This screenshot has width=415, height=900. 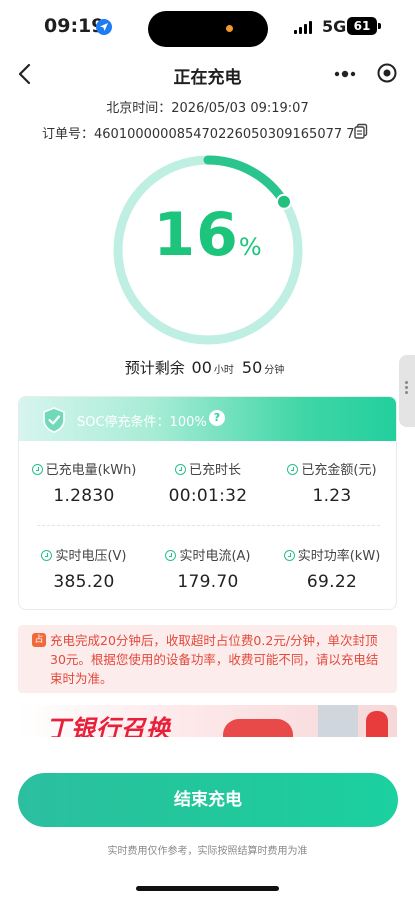 What do you see at coordinates (293, 469) in the screenshot?
I see `money-icon` at bounding box center [293, 469].